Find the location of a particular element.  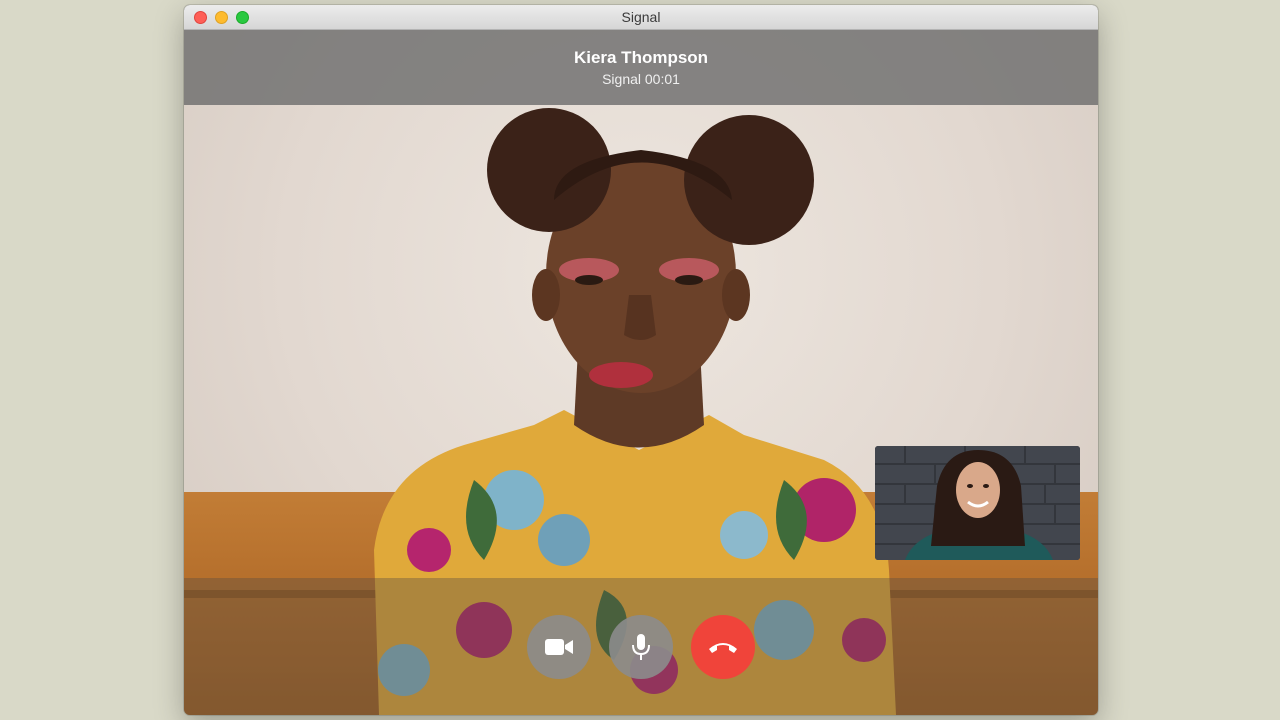

local-video-preview is located at coordinates (977, 503).